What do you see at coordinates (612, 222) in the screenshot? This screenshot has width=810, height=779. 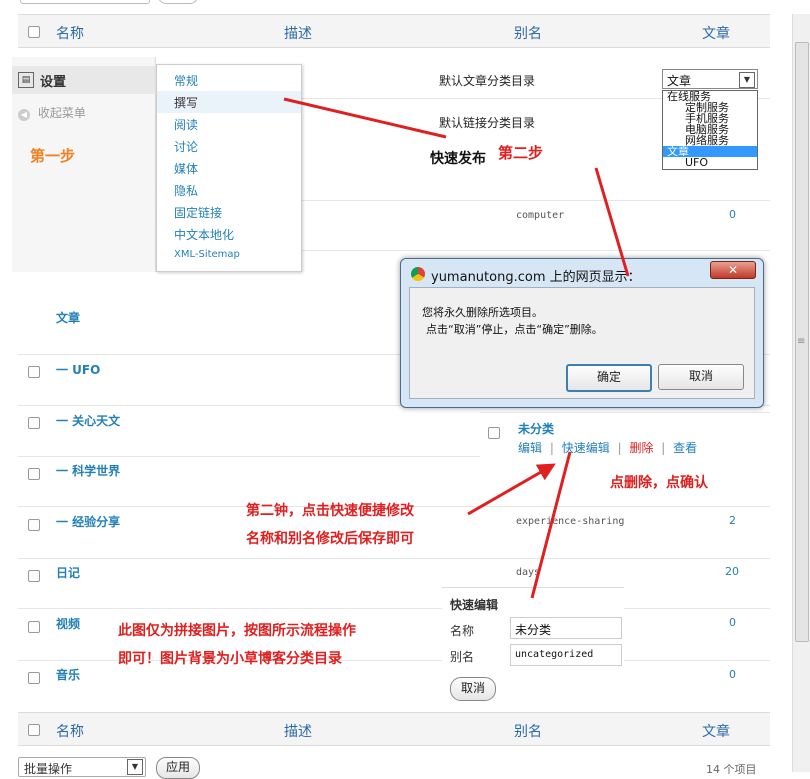 I see `arrow-to-dialog` at bounding box center [612, 222].